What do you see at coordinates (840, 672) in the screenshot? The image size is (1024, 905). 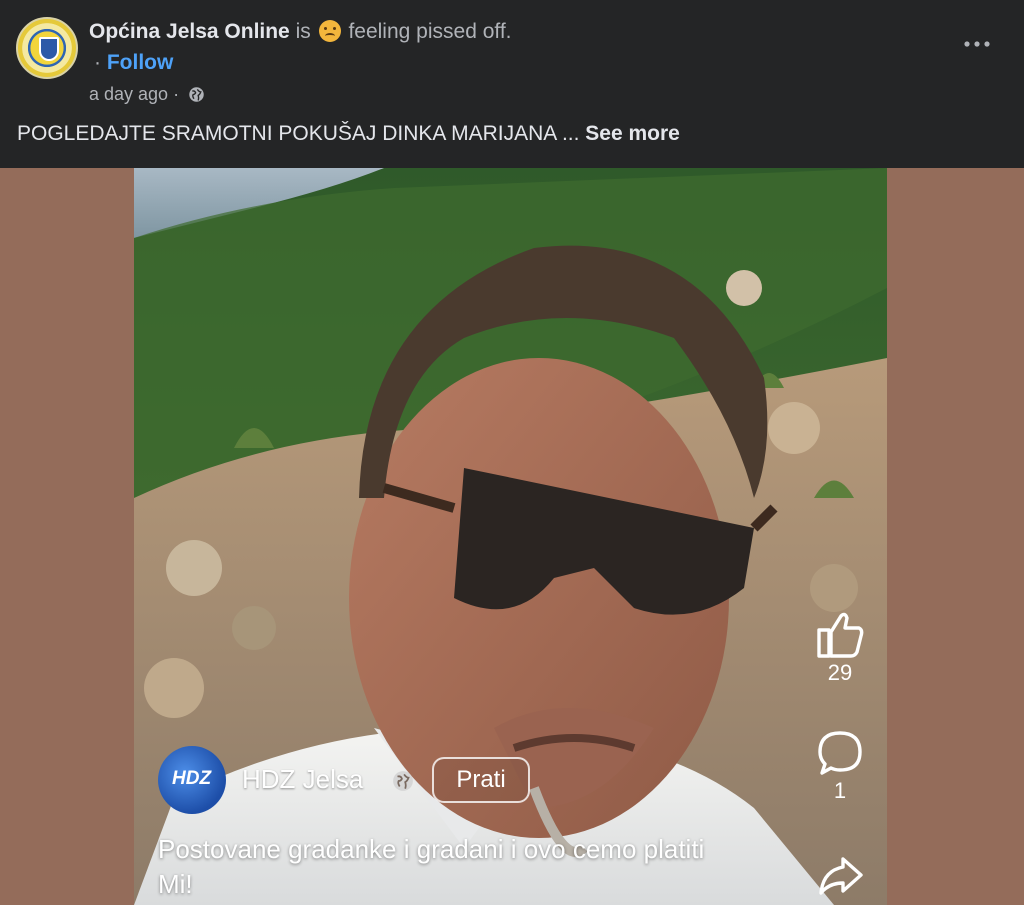 I see `like-count: 29` at bounding box center [840, 672].